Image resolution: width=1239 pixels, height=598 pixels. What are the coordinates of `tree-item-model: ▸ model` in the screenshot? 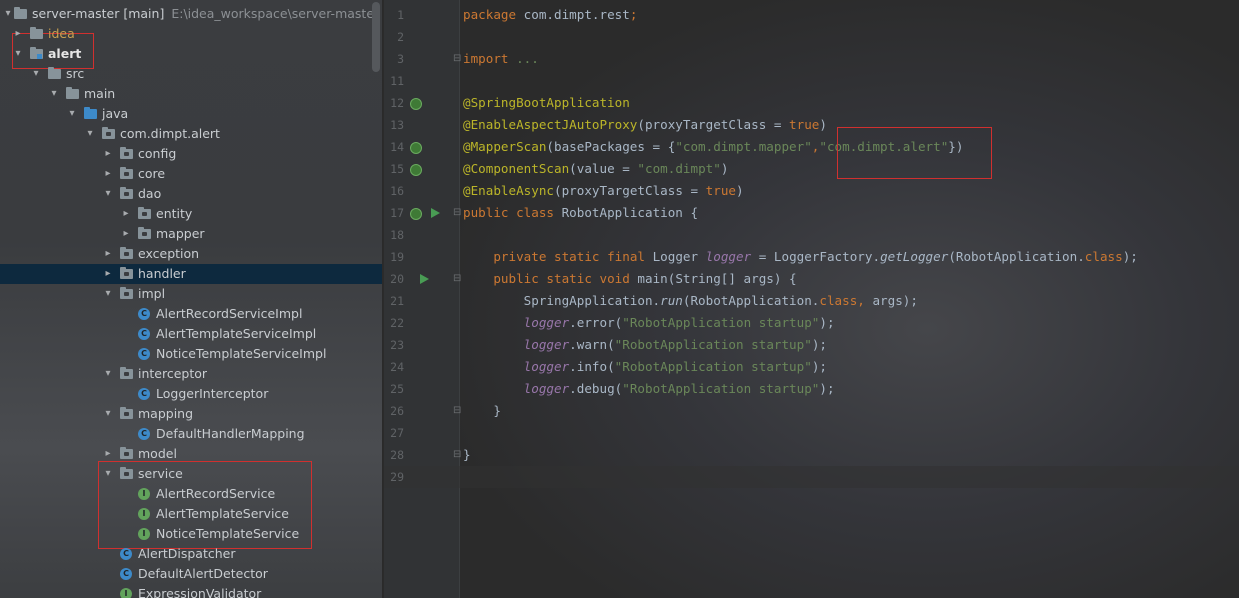 It's located at (191, 454).